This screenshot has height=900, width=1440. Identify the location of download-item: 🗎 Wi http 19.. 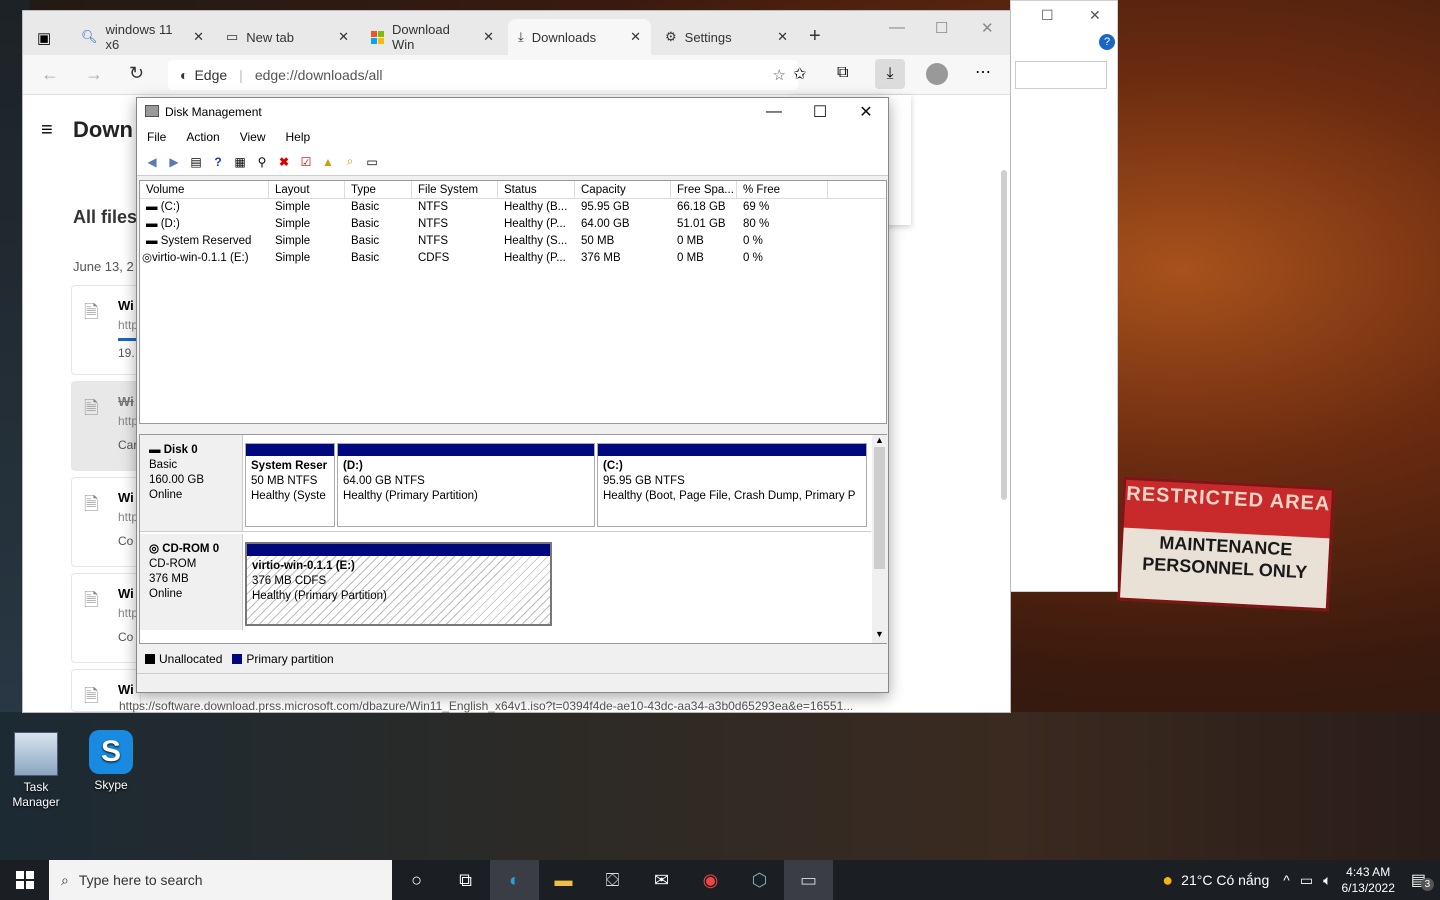
(106, 330).